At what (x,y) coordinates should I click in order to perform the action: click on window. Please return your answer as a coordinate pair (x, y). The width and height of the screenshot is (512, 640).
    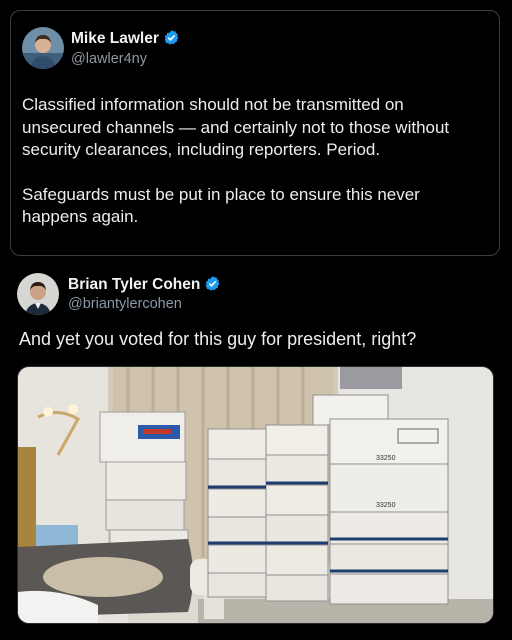
    Looking at the image, I should click on (371, 378).